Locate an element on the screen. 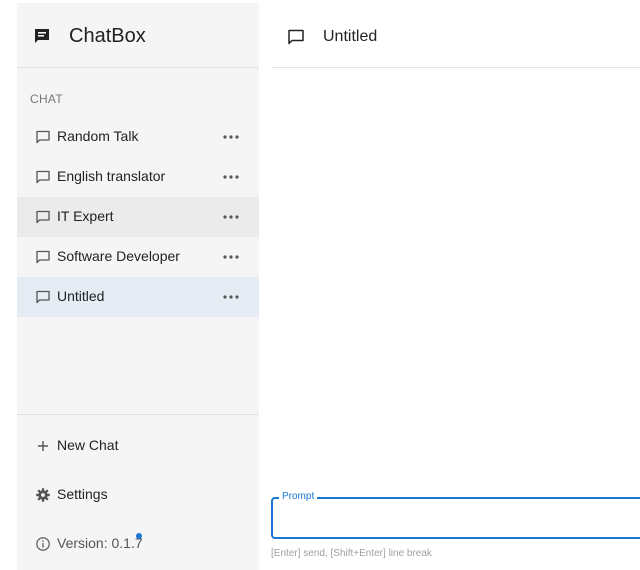 Image resolution: width=640 pixels, height=570 pixels. prompt-hint: [Enter] send, [Shift+Enter] line break is located at coordinates (351, 553).